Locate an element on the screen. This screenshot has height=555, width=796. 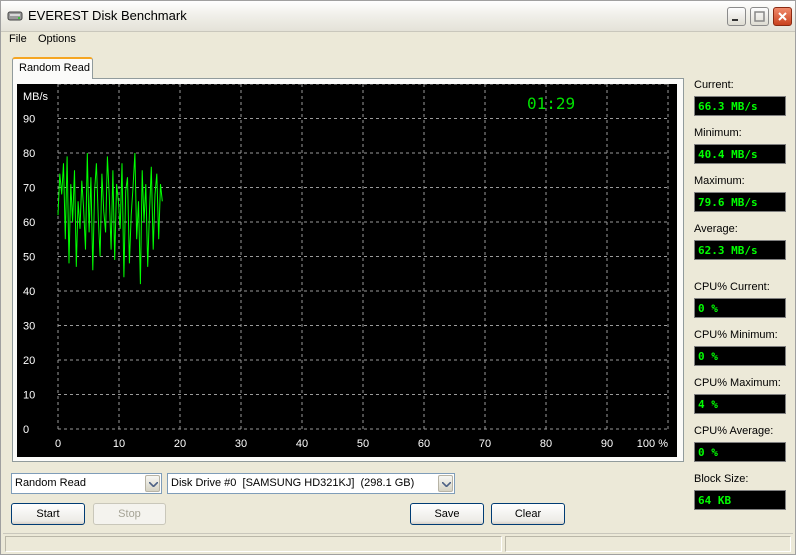
maximize-icon is located at coordinates (759, 16).